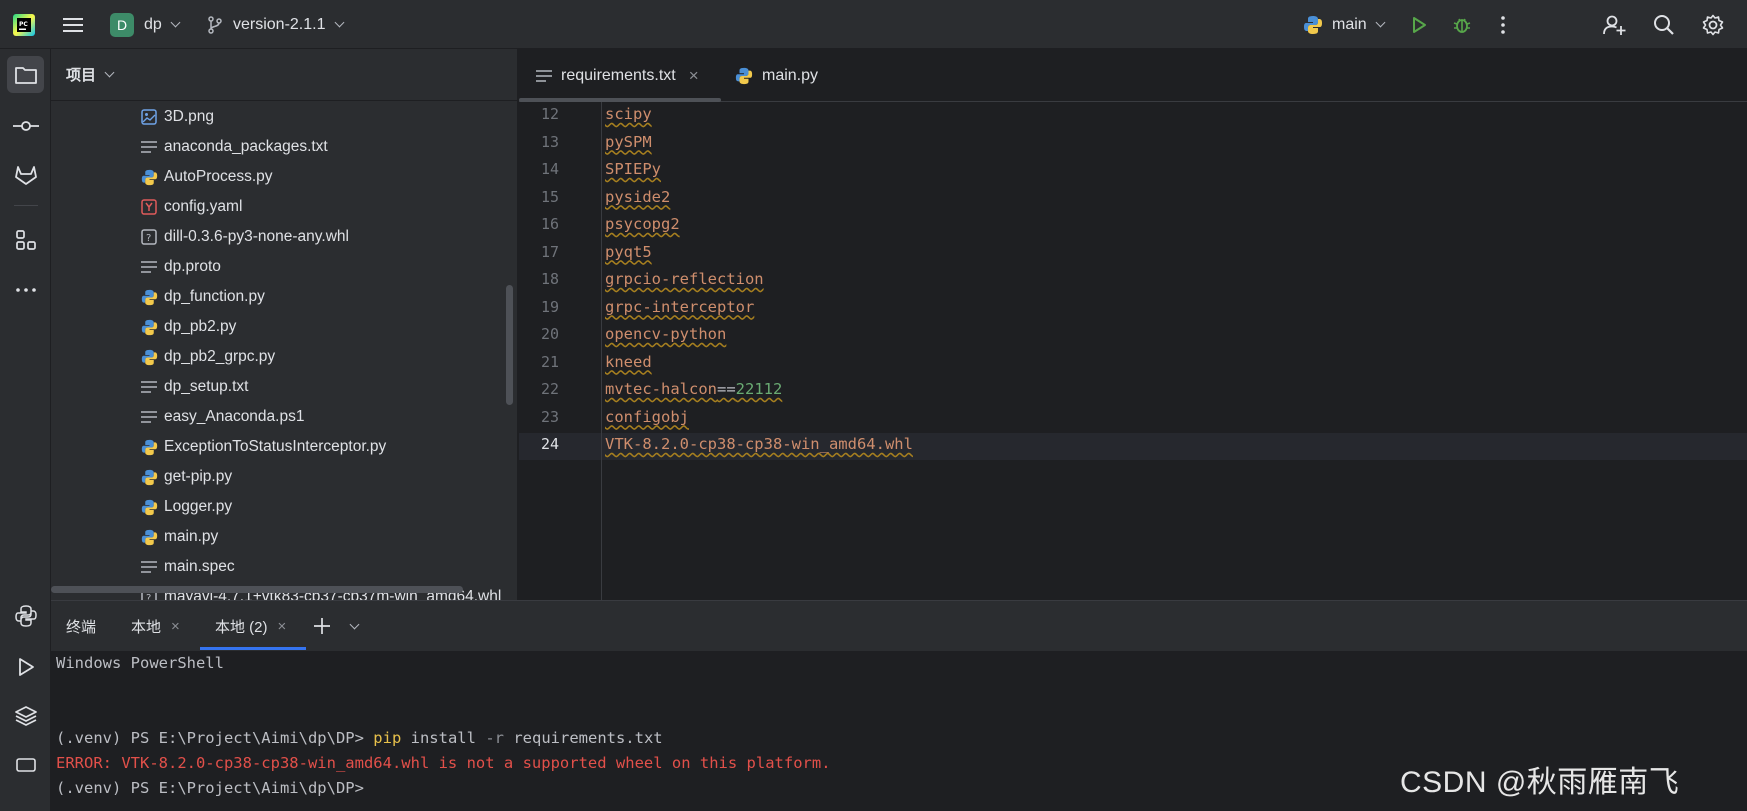 Image resolution: width=1747 pixels, height=811 pixels. What do you see at coordinates (549, 224) in the screenshot?
I see `line-number: 16` at bounding box center [549, 224].